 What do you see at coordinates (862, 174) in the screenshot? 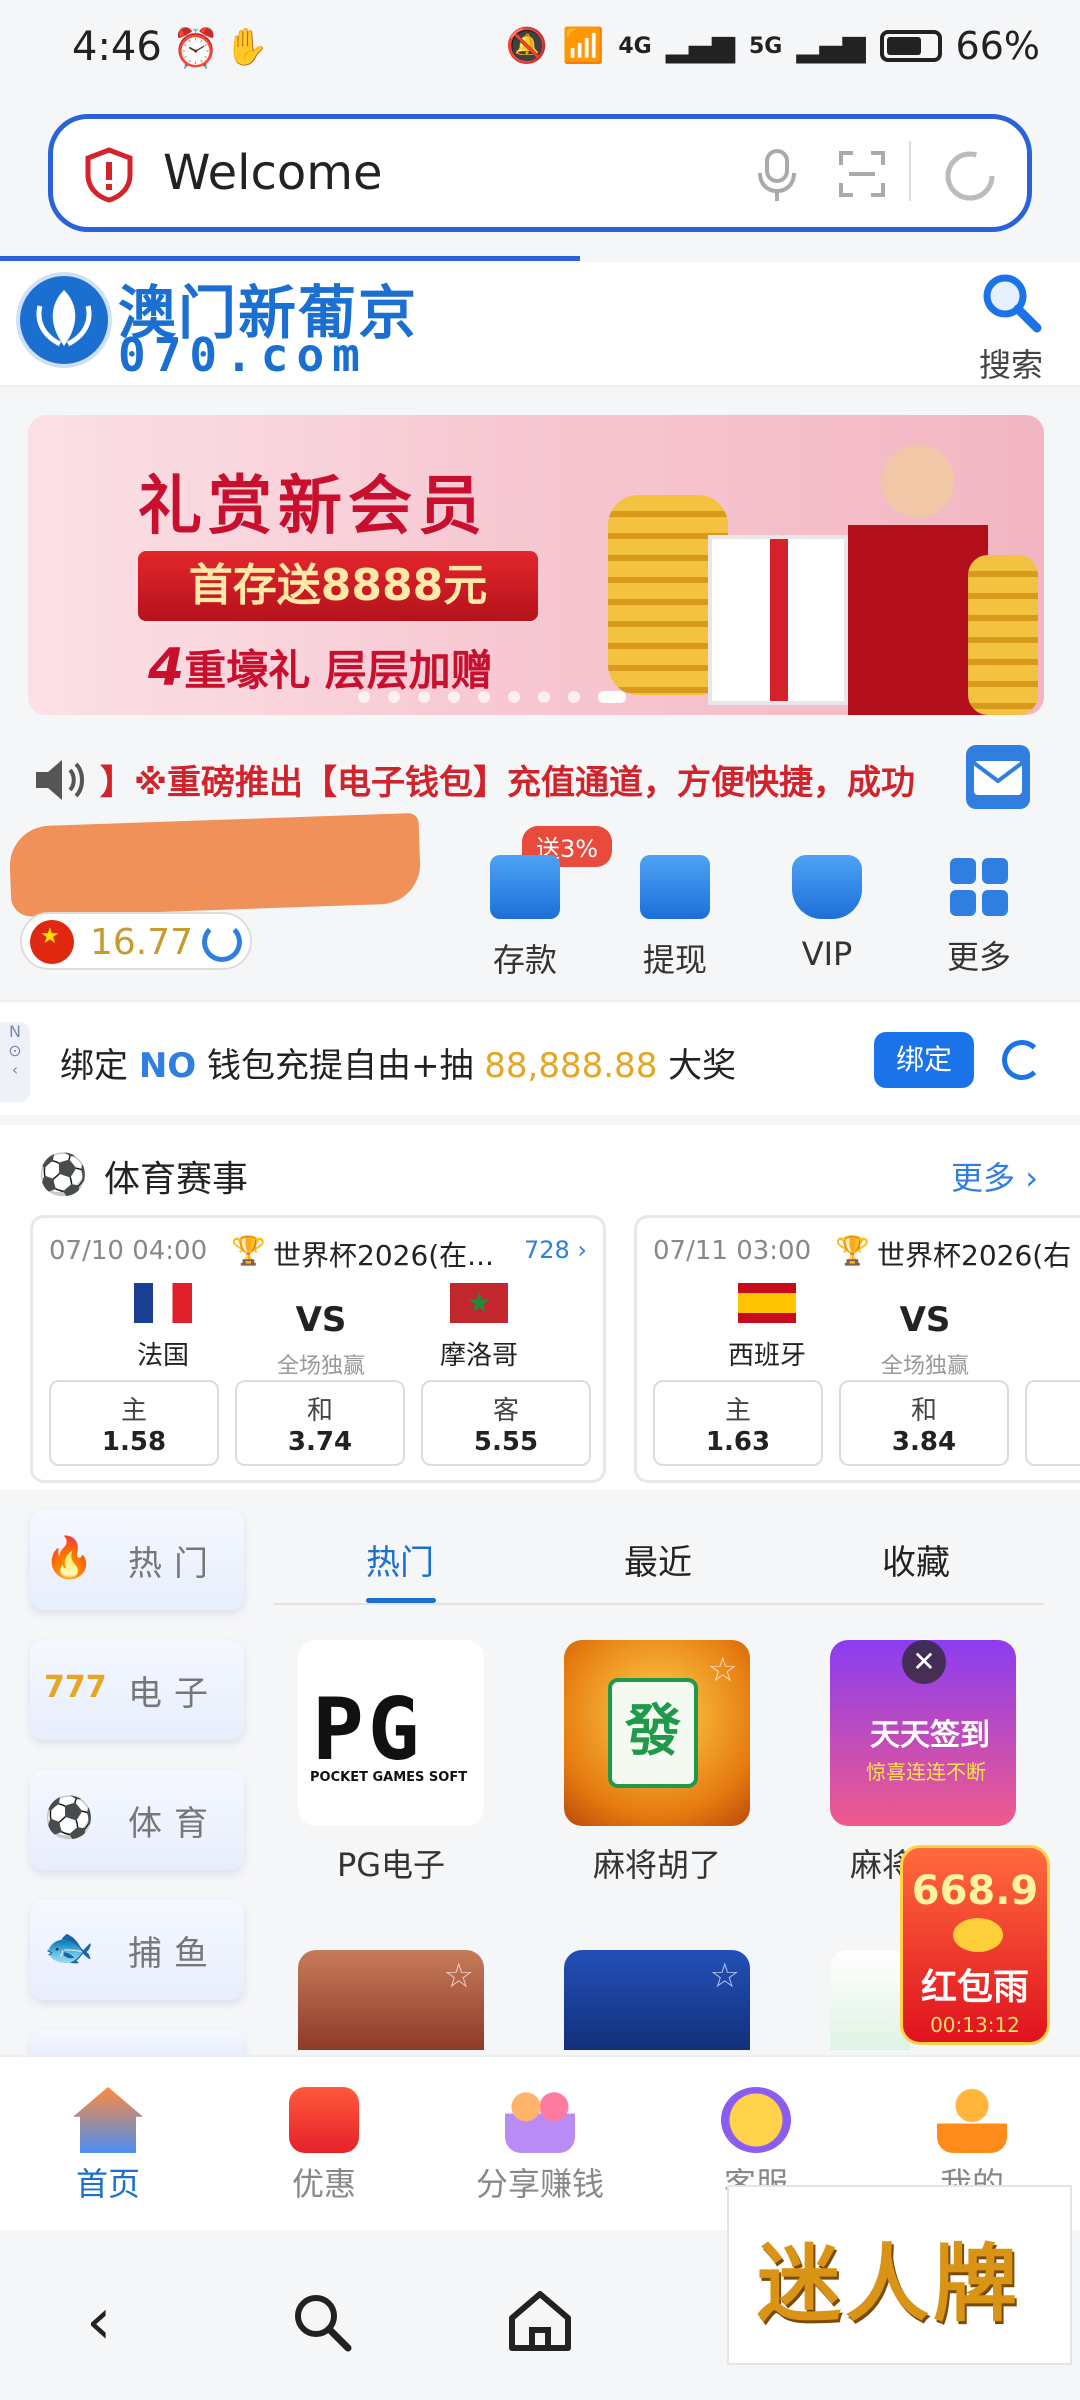
I see `scan-icon` at bounding box center [862, 174].